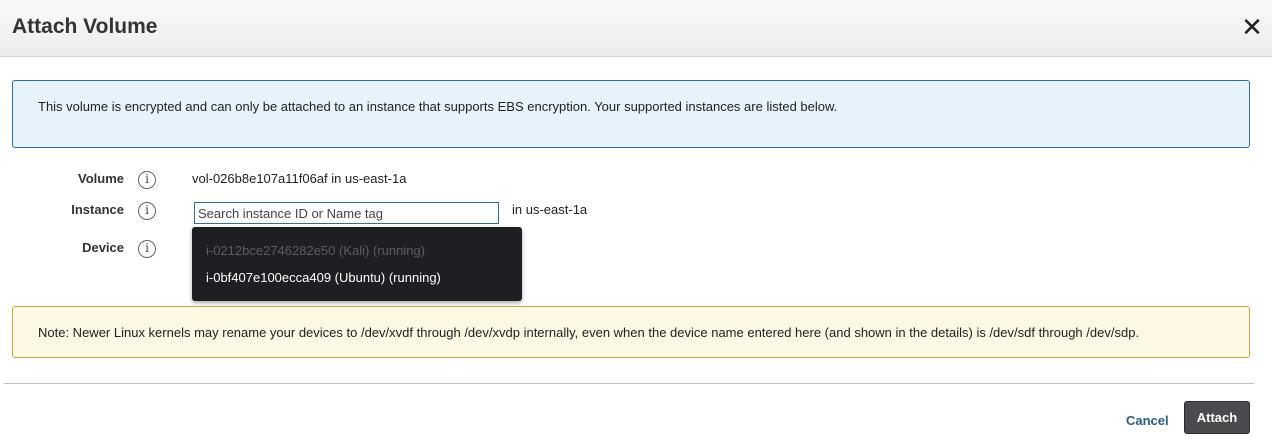  Describe the element at coordinates (550, 209) in the screenshot. I see `instance-zone: in us-east-1a` at that location.